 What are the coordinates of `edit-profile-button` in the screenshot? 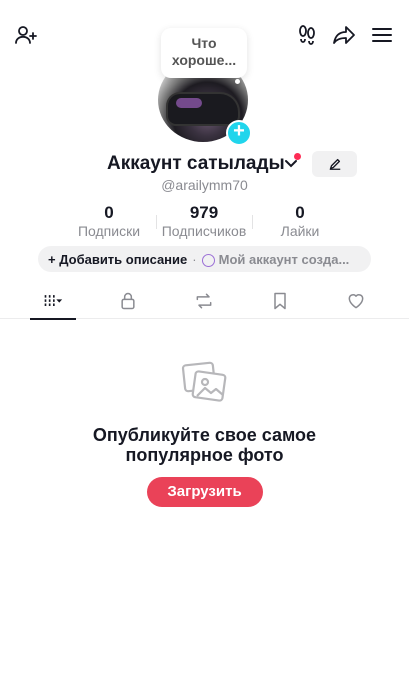 It's located at (334, 164).